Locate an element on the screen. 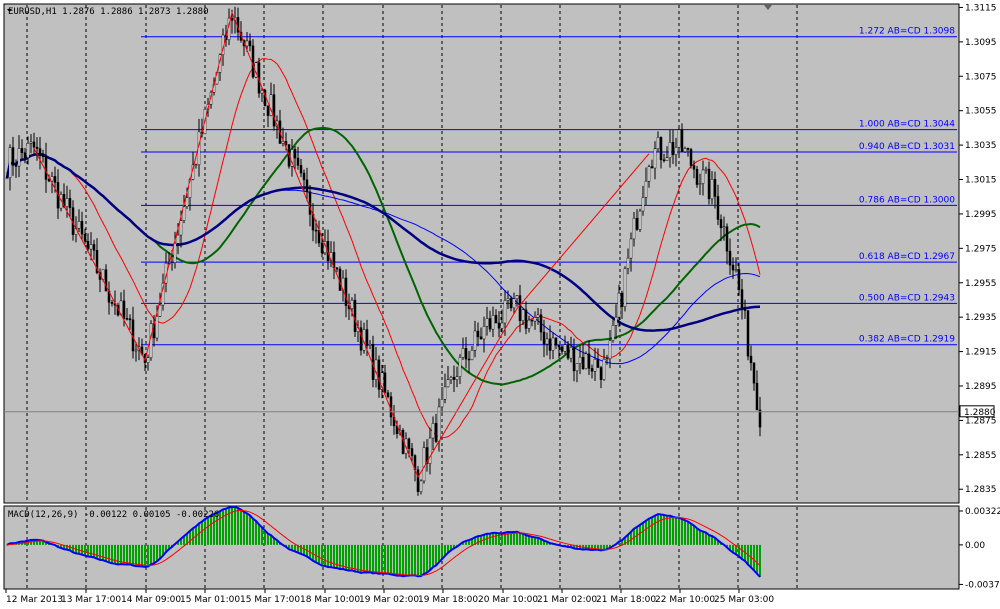  price-tick-label: 1.2935 is located at coordinates (981, 318).